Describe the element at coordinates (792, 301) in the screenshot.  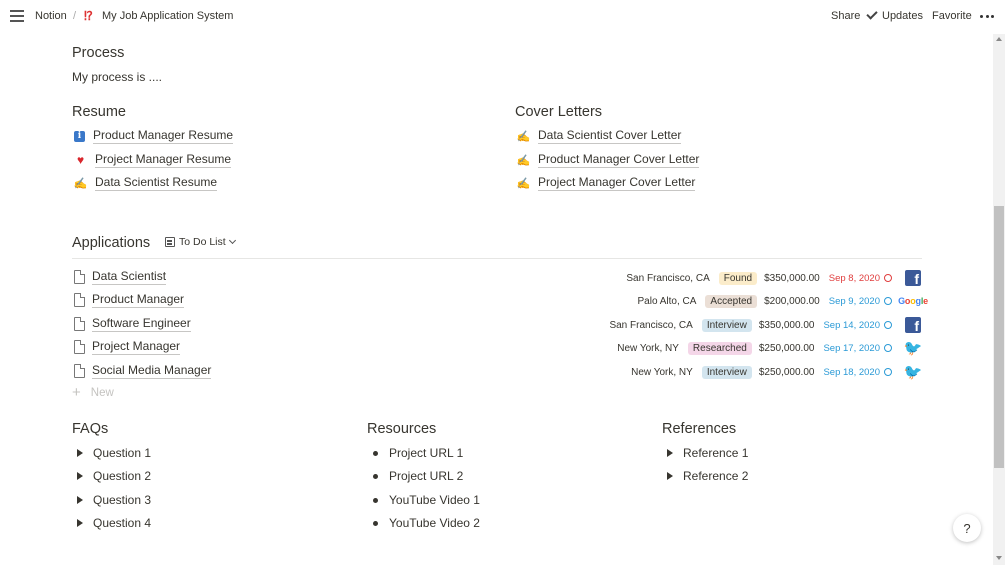
I see `application-salary: $200,000.00` at that location.